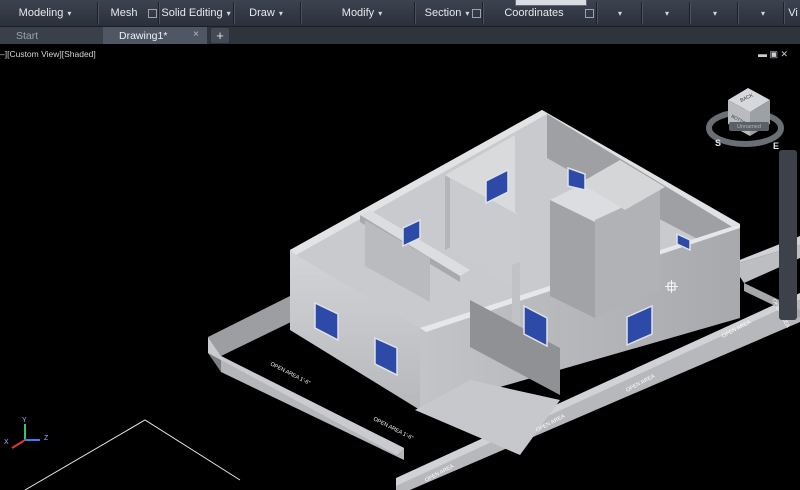  What do you see at coordinates (745, 119) in the screenshot?
I see `viewcube: BACK BOTTOM S E` at bounding box center [745, 119].